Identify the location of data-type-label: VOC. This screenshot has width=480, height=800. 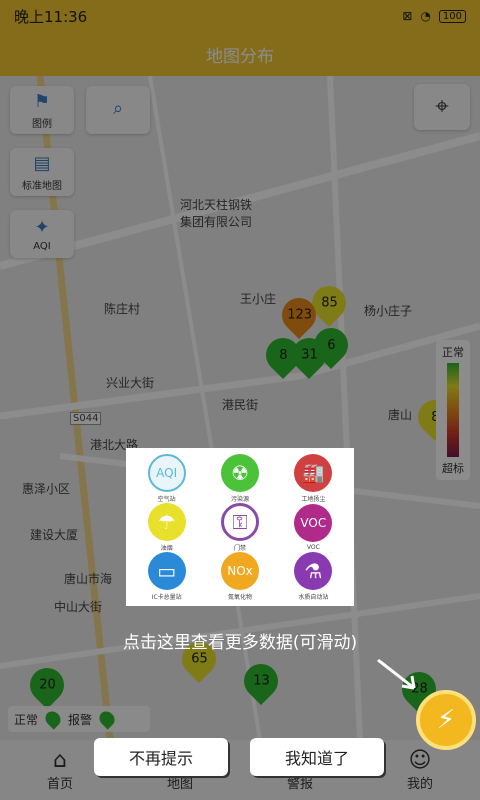
(313, 547).